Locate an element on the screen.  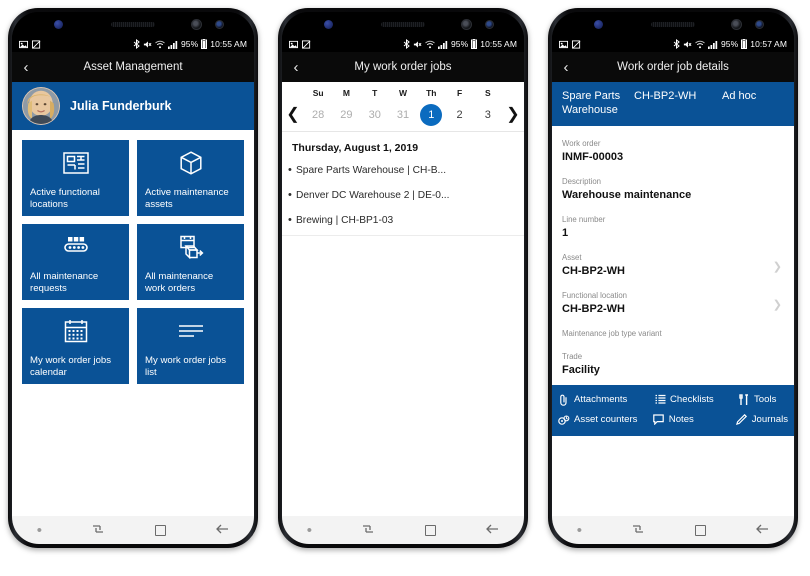
calendar-day: 30 is located at coordinates (375, 115).